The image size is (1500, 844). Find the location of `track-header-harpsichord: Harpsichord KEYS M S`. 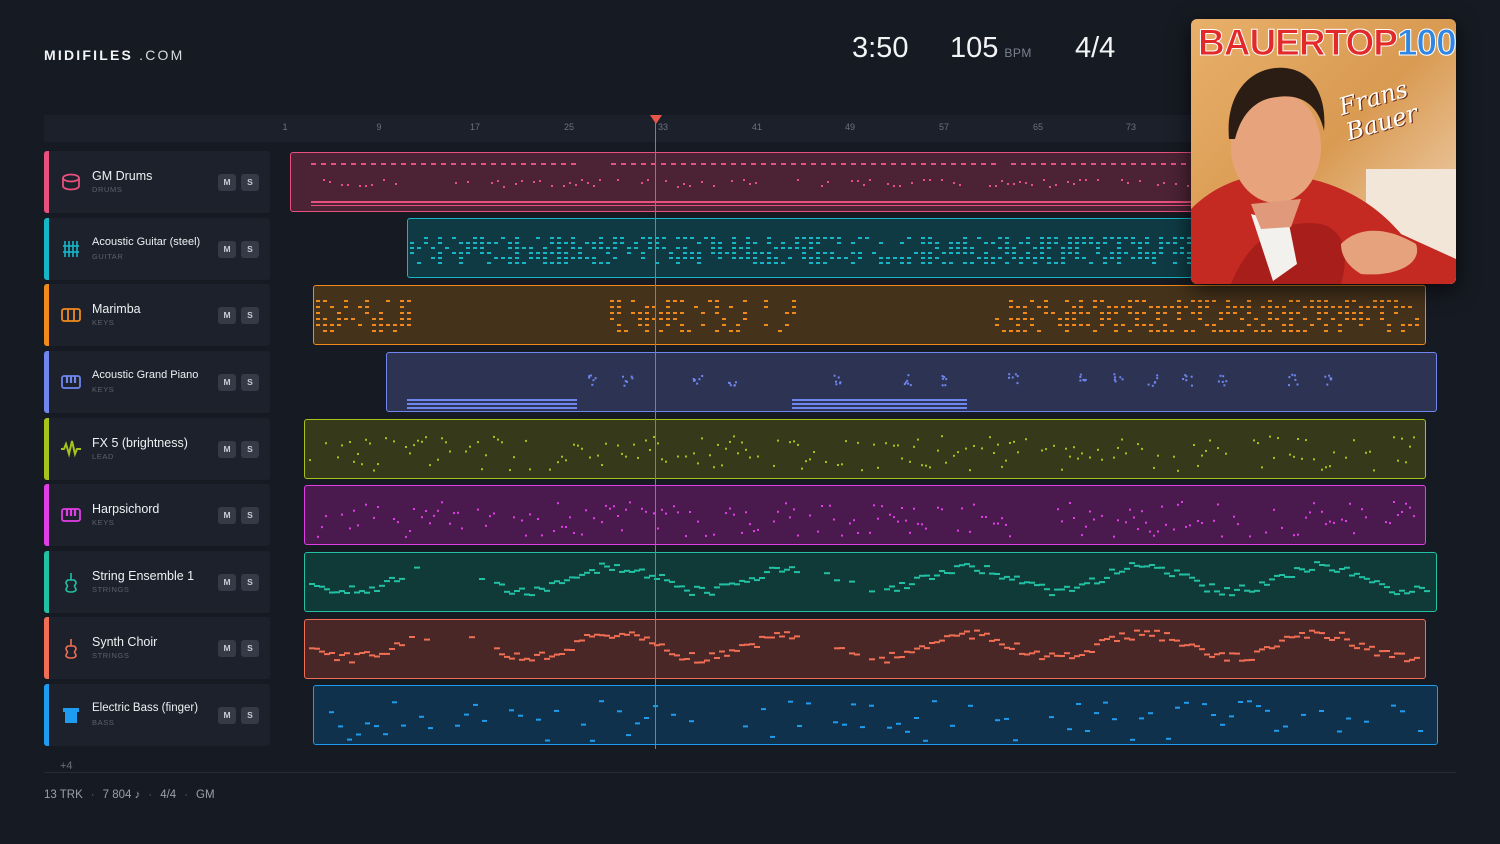

track-header-harpsichord: Harpsichord KEYS M S is located at coordinates (157, 515).